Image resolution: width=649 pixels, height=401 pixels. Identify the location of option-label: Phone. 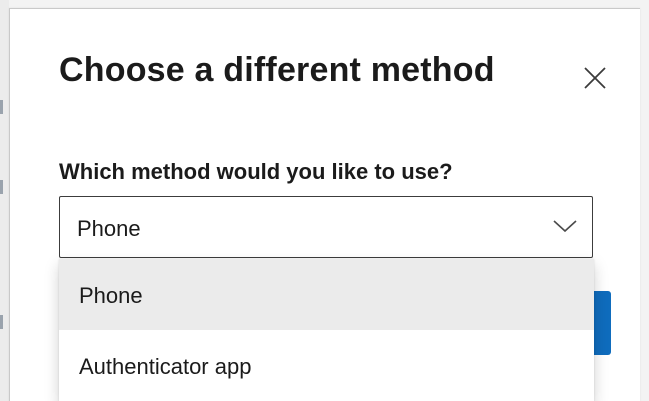
(111, 295).